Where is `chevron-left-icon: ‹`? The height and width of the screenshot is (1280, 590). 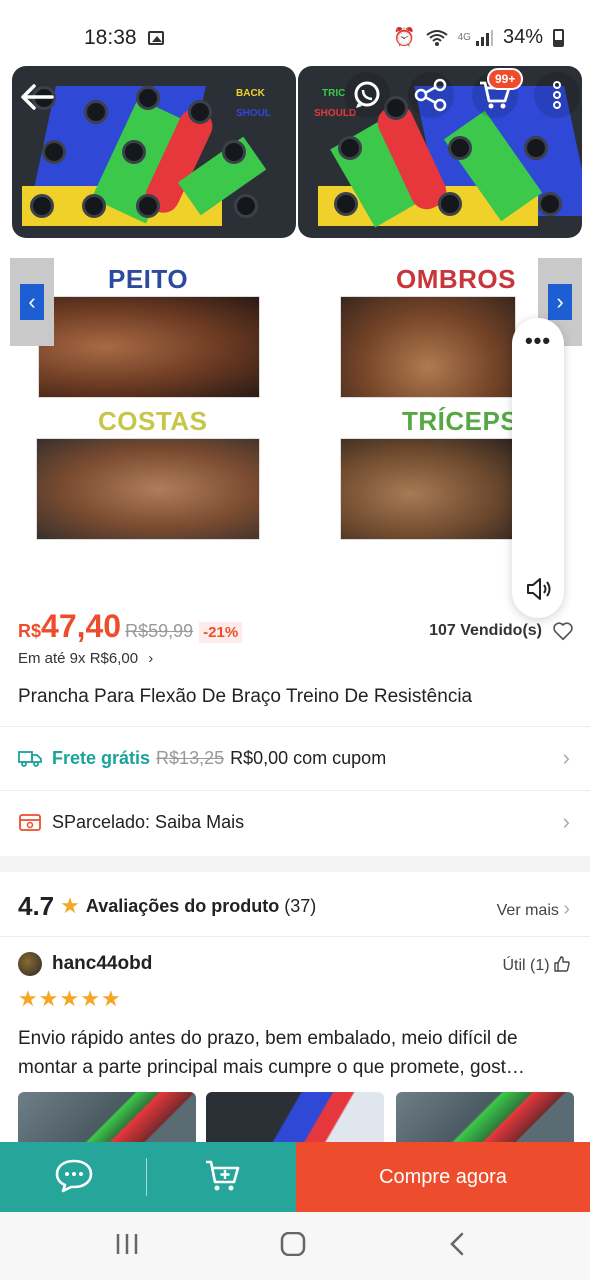 chevron-left-icon: ‹ is located at coordinates (32, 302).